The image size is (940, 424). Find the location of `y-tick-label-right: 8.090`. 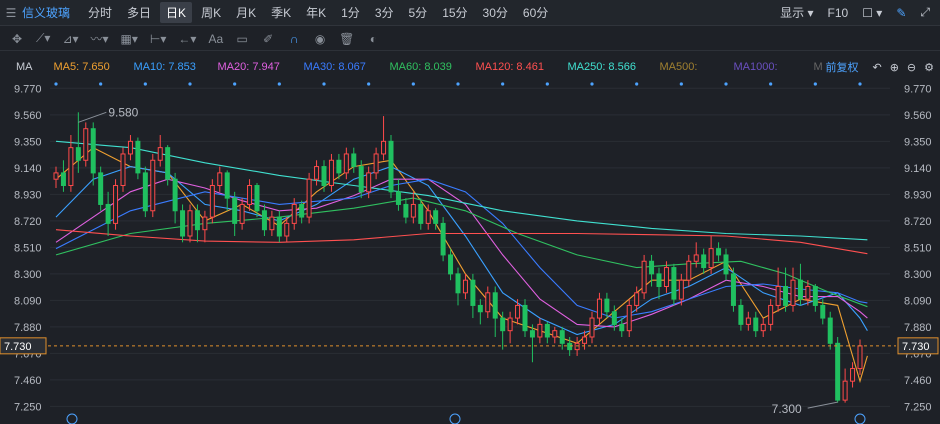

y-tick-label-right: 8.090 is located at coordinates (918, 301).